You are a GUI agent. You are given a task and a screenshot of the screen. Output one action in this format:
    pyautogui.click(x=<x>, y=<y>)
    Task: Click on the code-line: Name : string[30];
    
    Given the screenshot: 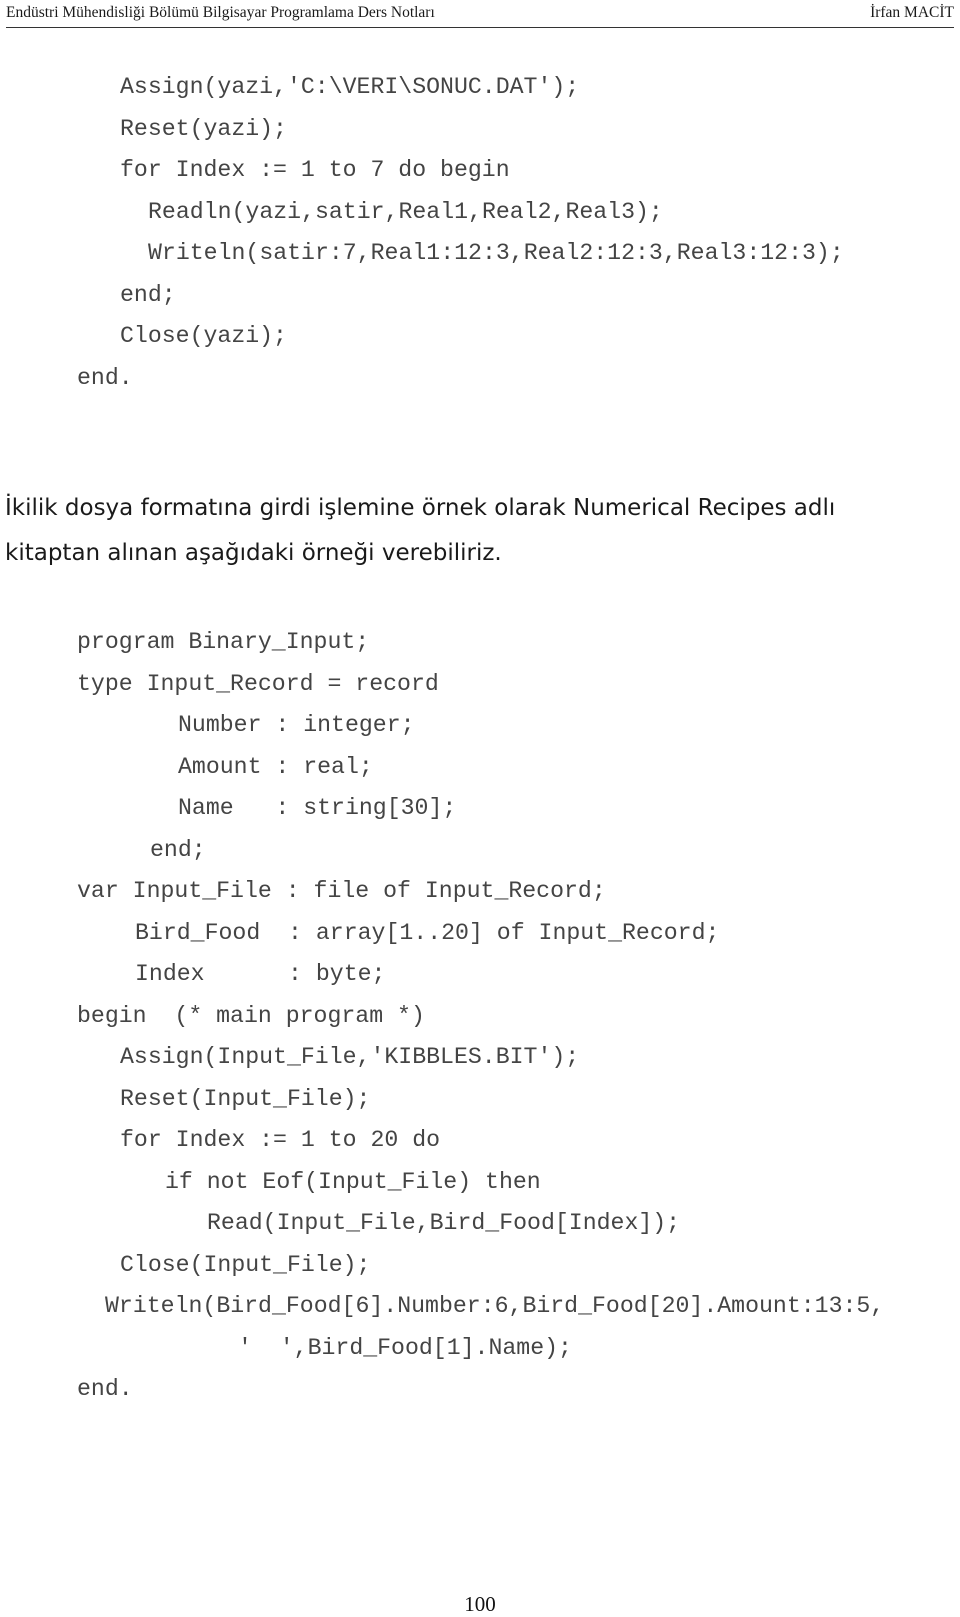 What is the action you would take?
    pyautogui.click(x=317, y=808)
    